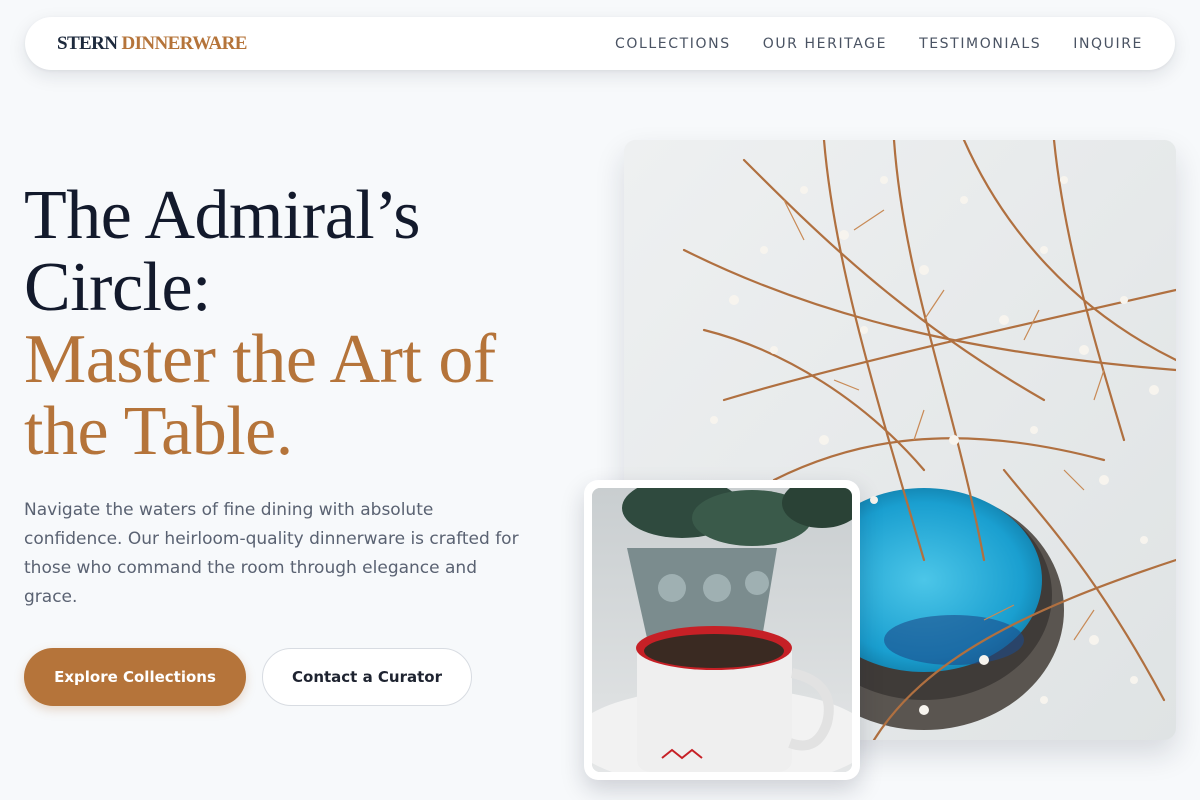 This screenshot has height=800, width=1200. What do you see at coordinates (367, 677) in the screenshot?
I see `contact-curator-button: Contact a Curator` at bounding box center [367, 677].